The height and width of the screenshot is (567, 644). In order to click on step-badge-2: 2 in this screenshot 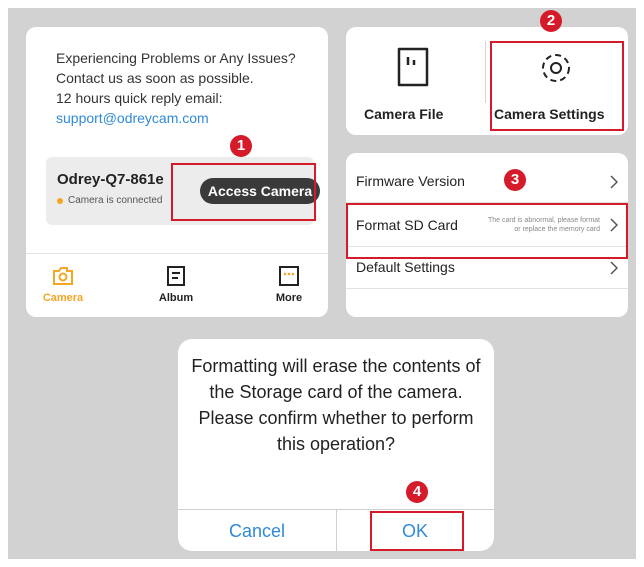, I will do `click(551, 21)`.